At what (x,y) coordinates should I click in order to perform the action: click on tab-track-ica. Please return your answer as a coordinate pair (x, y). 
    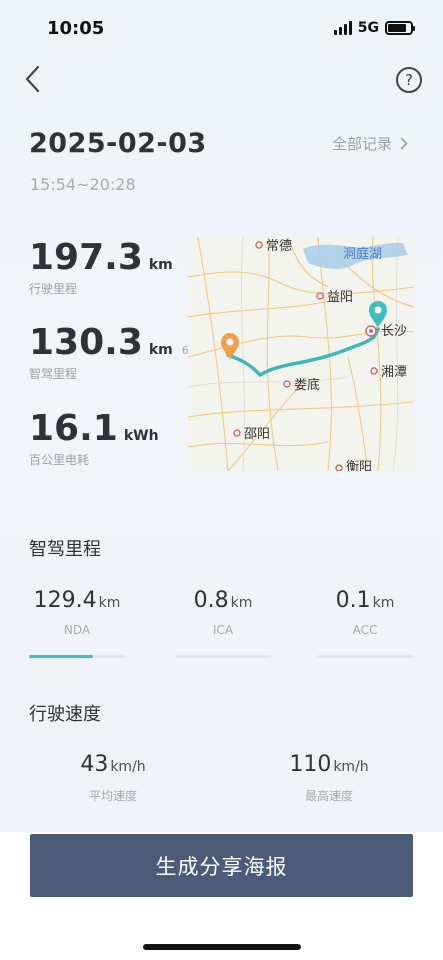
    Looking at the image, I should click on (223, 656).